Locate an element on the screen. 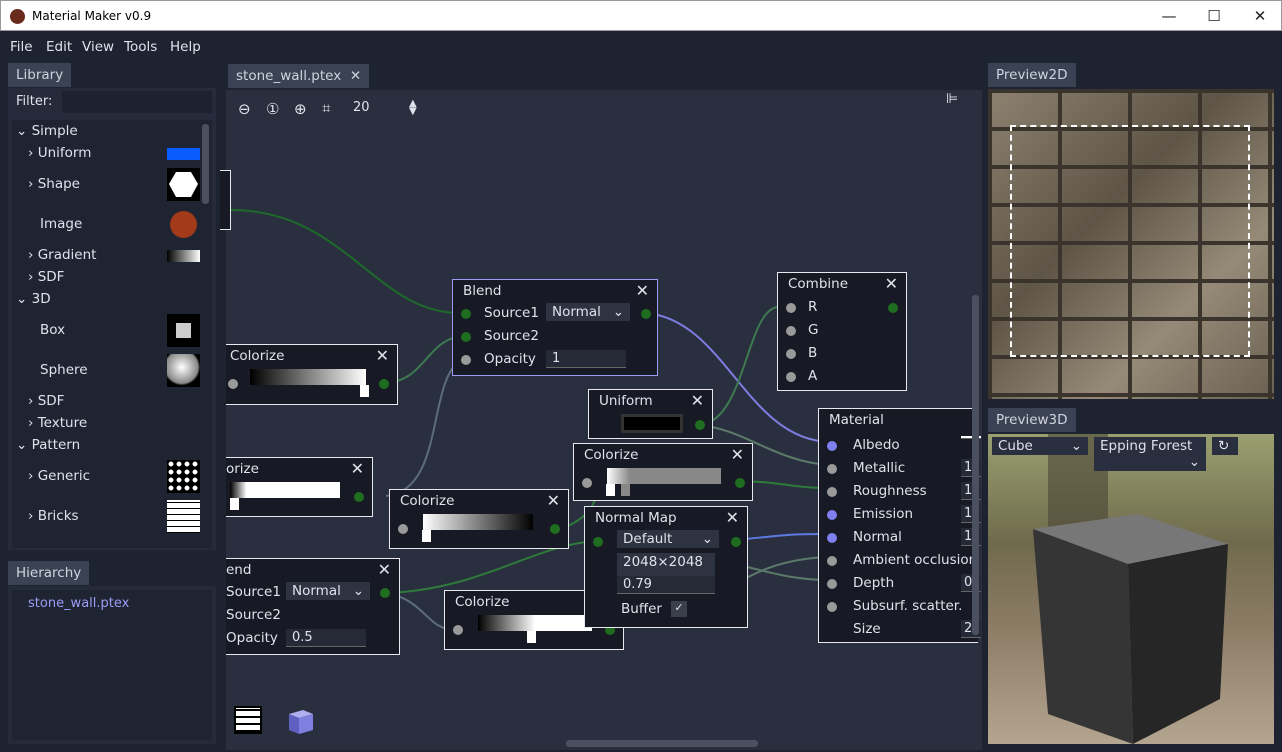  tree-item-texture: › Texture is located at coordinates (57, 423).